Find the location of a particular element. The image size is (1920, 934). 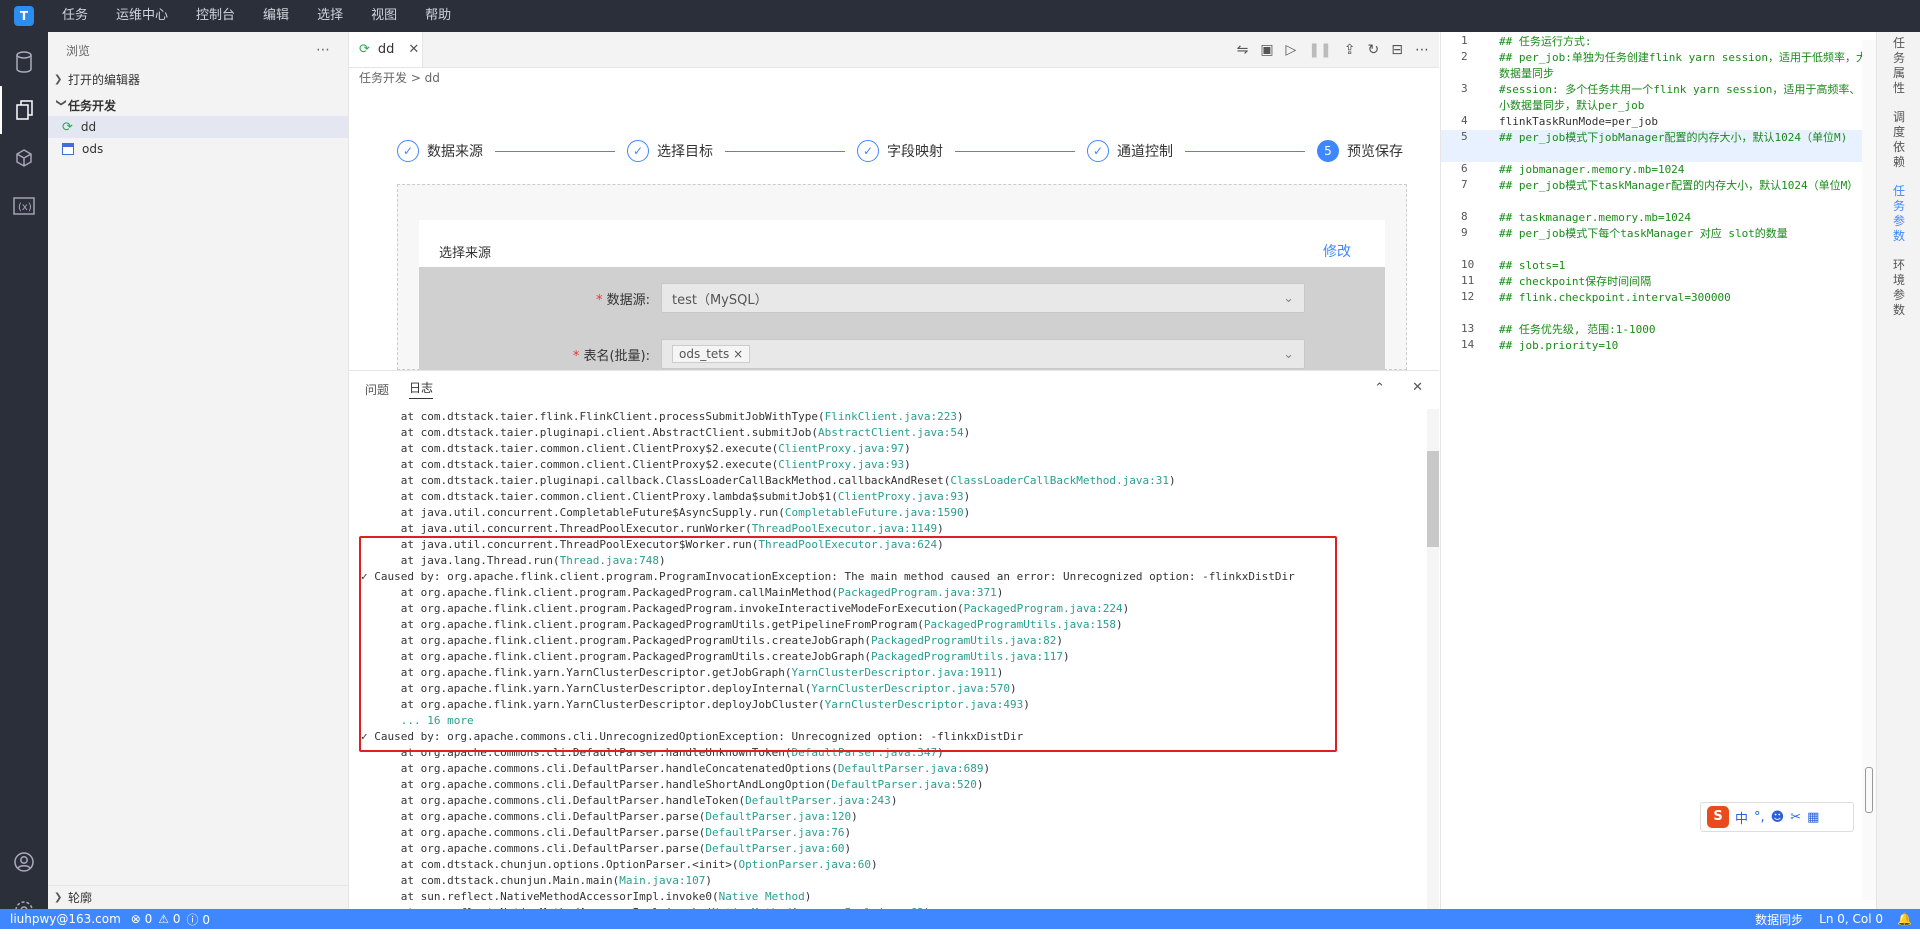

tag-close-icon: × is located at coordinates (738, 354).